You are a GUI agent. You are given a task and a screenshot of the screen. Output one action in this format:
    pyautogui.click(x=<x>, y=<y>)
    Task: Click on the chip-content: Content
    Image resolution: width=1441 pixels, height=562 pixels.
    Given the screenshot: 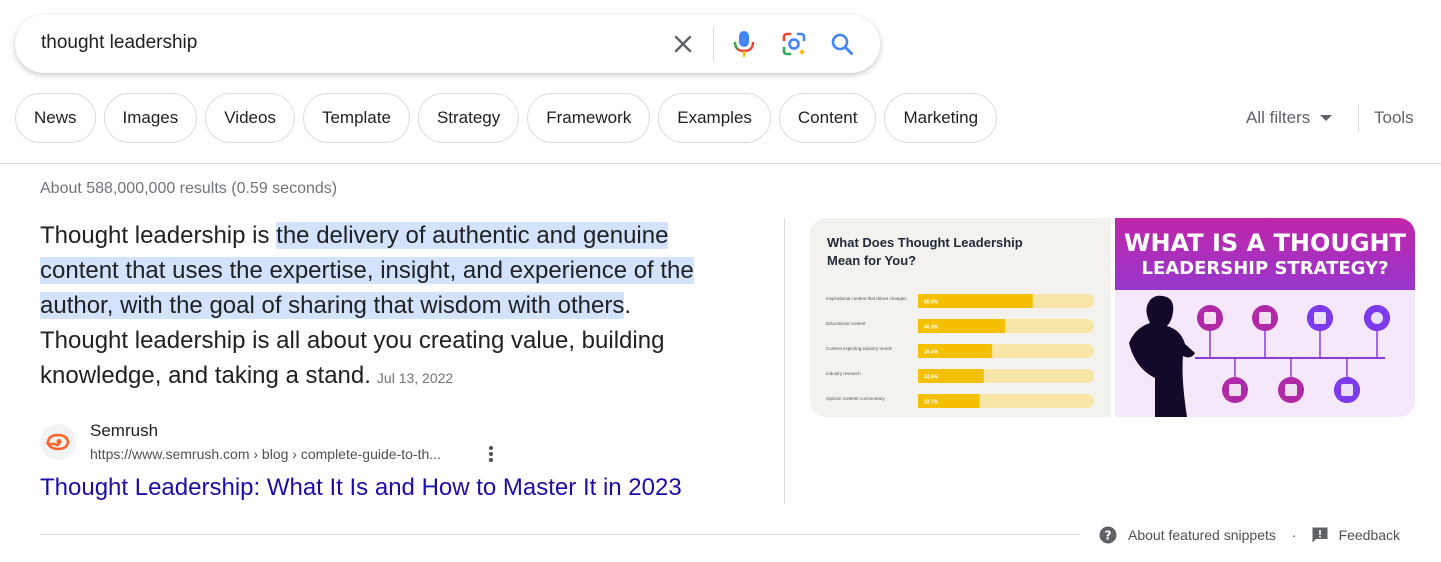 What is the action you would take?
    pyautogui.click(x=827, y=118)
    